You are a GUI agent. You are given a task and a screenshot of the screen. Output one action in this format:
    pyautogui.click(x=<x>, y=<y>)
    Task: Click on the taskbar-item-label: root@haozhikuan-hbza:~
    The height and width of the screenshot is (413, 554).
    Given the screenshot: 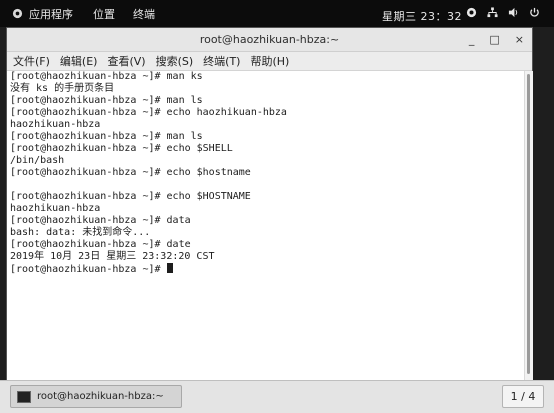 What is the action you would take?
    pyautogui.click(x=100, y=396)
    